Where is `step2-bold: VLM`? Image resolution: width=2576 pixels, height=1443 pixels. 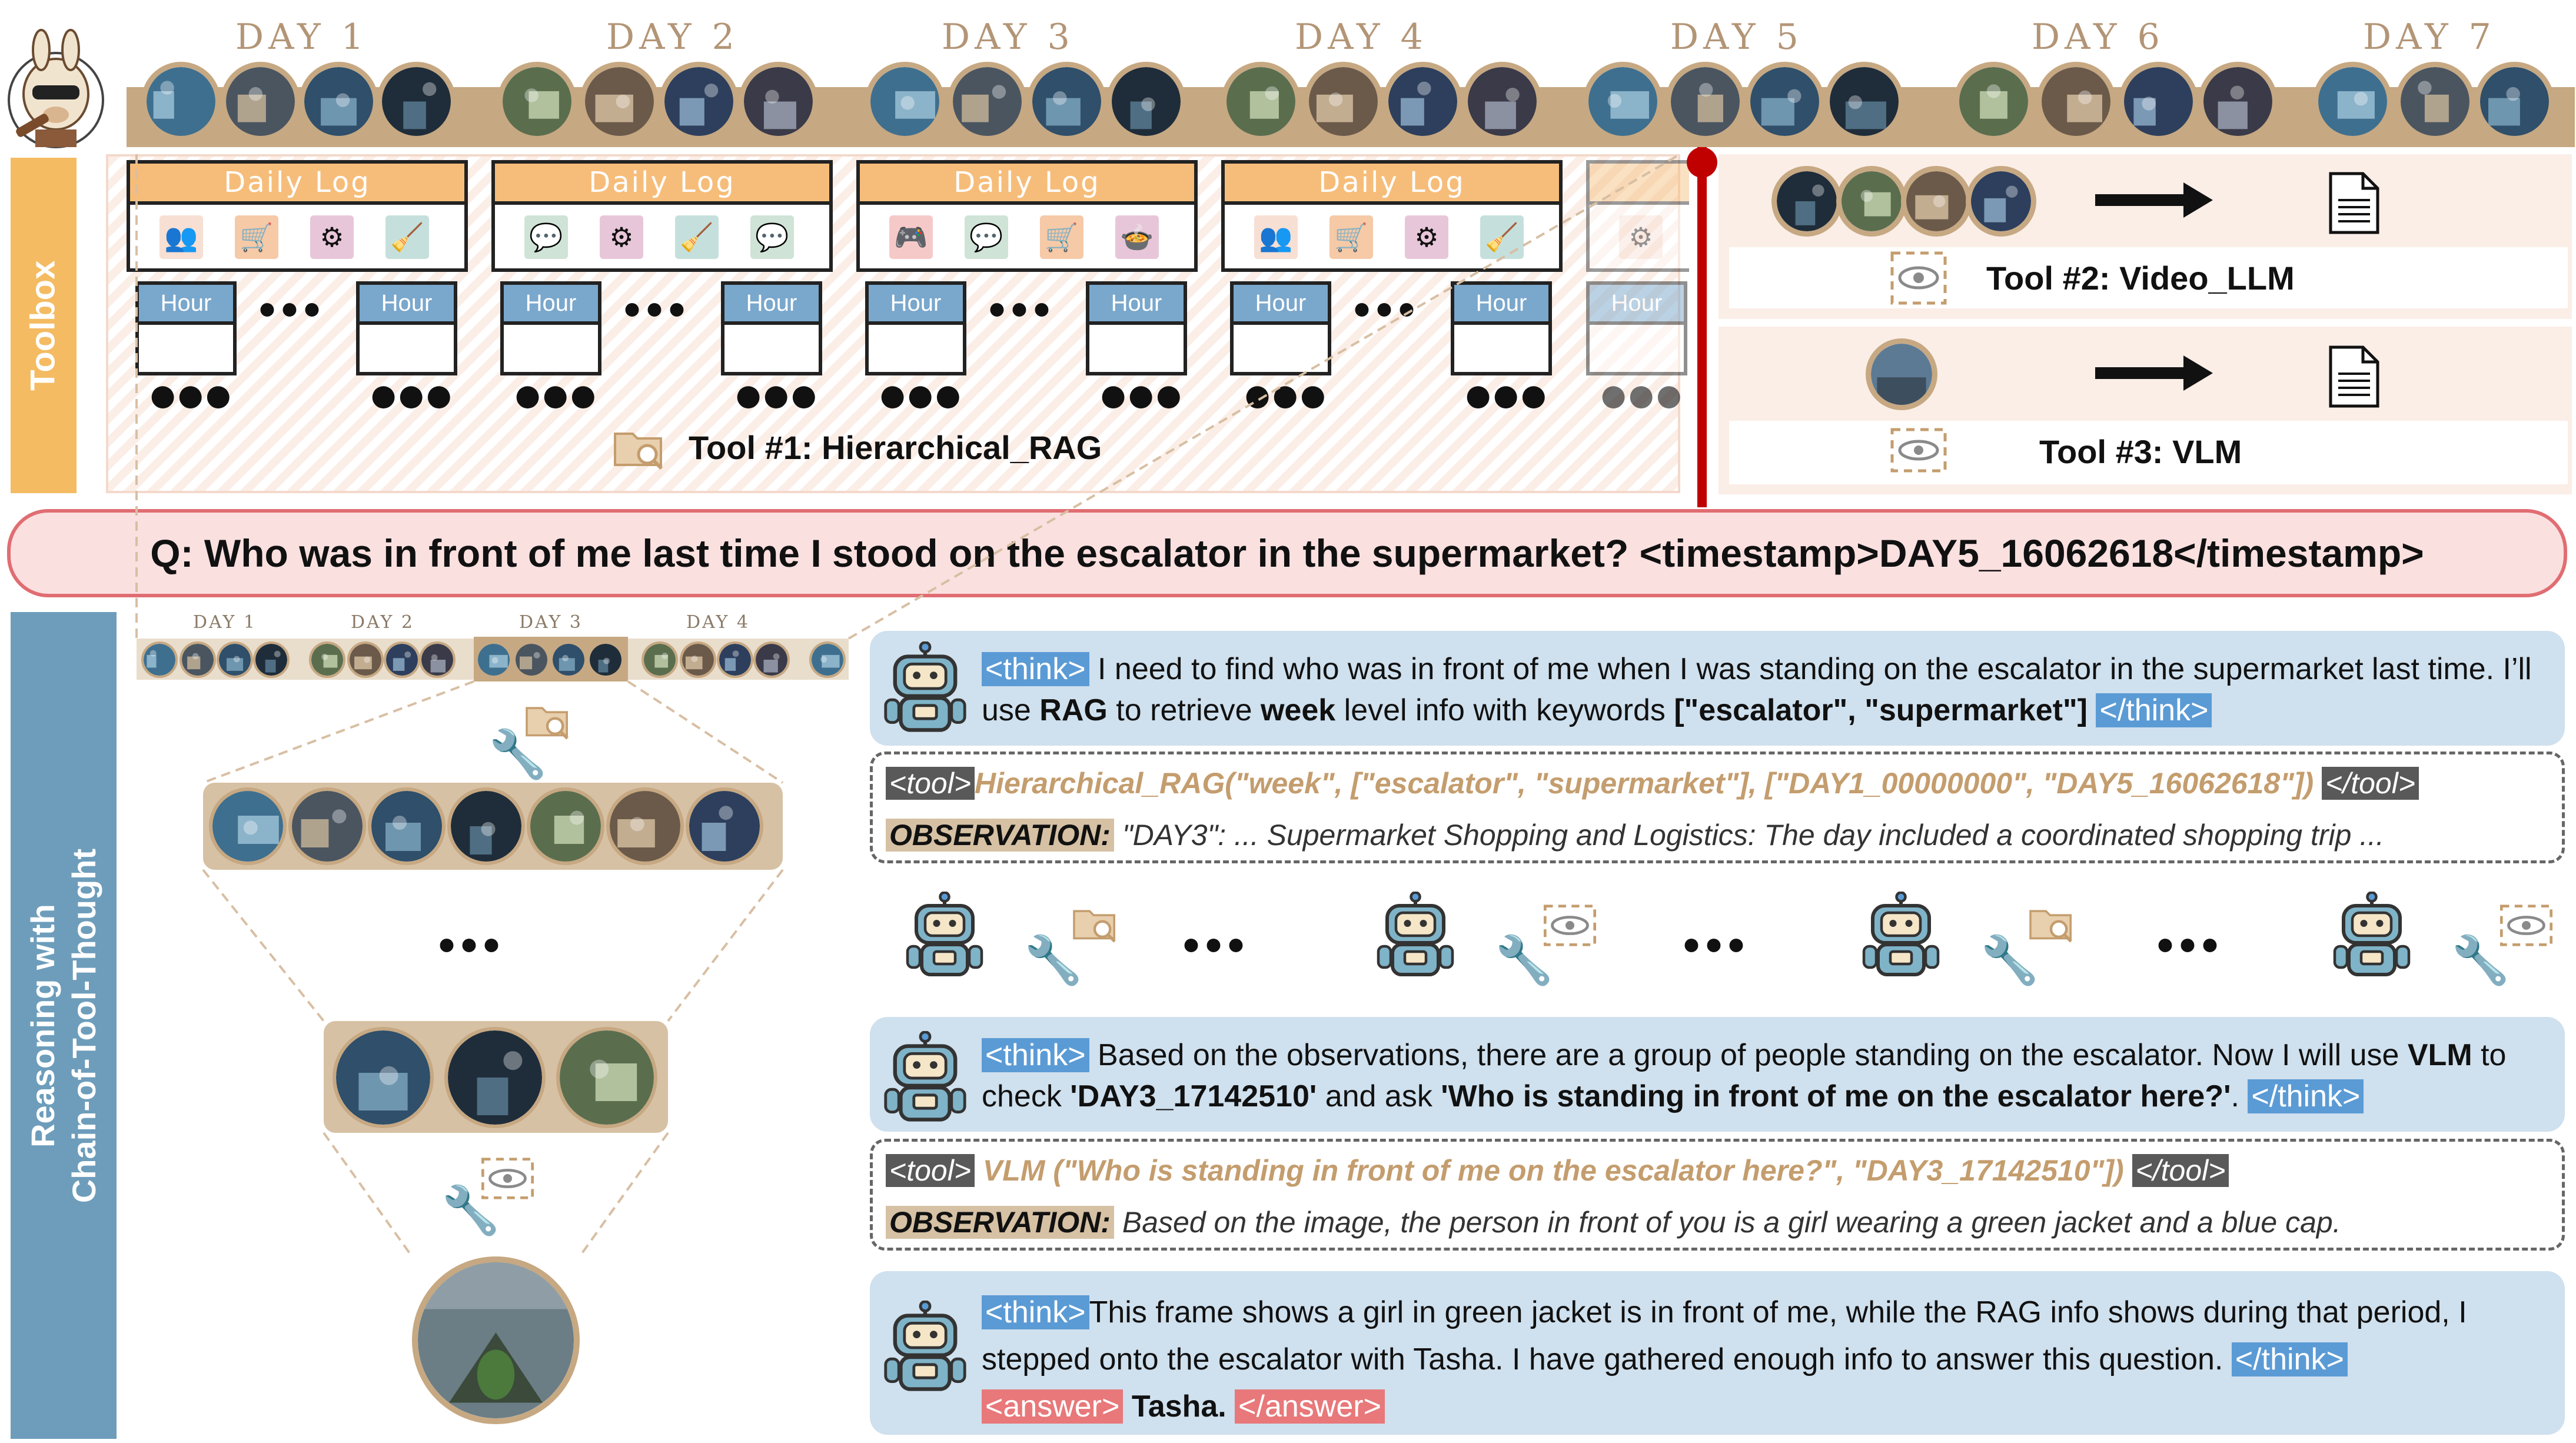
step2-bold: VLM is located at coordinates (2439, 1055).